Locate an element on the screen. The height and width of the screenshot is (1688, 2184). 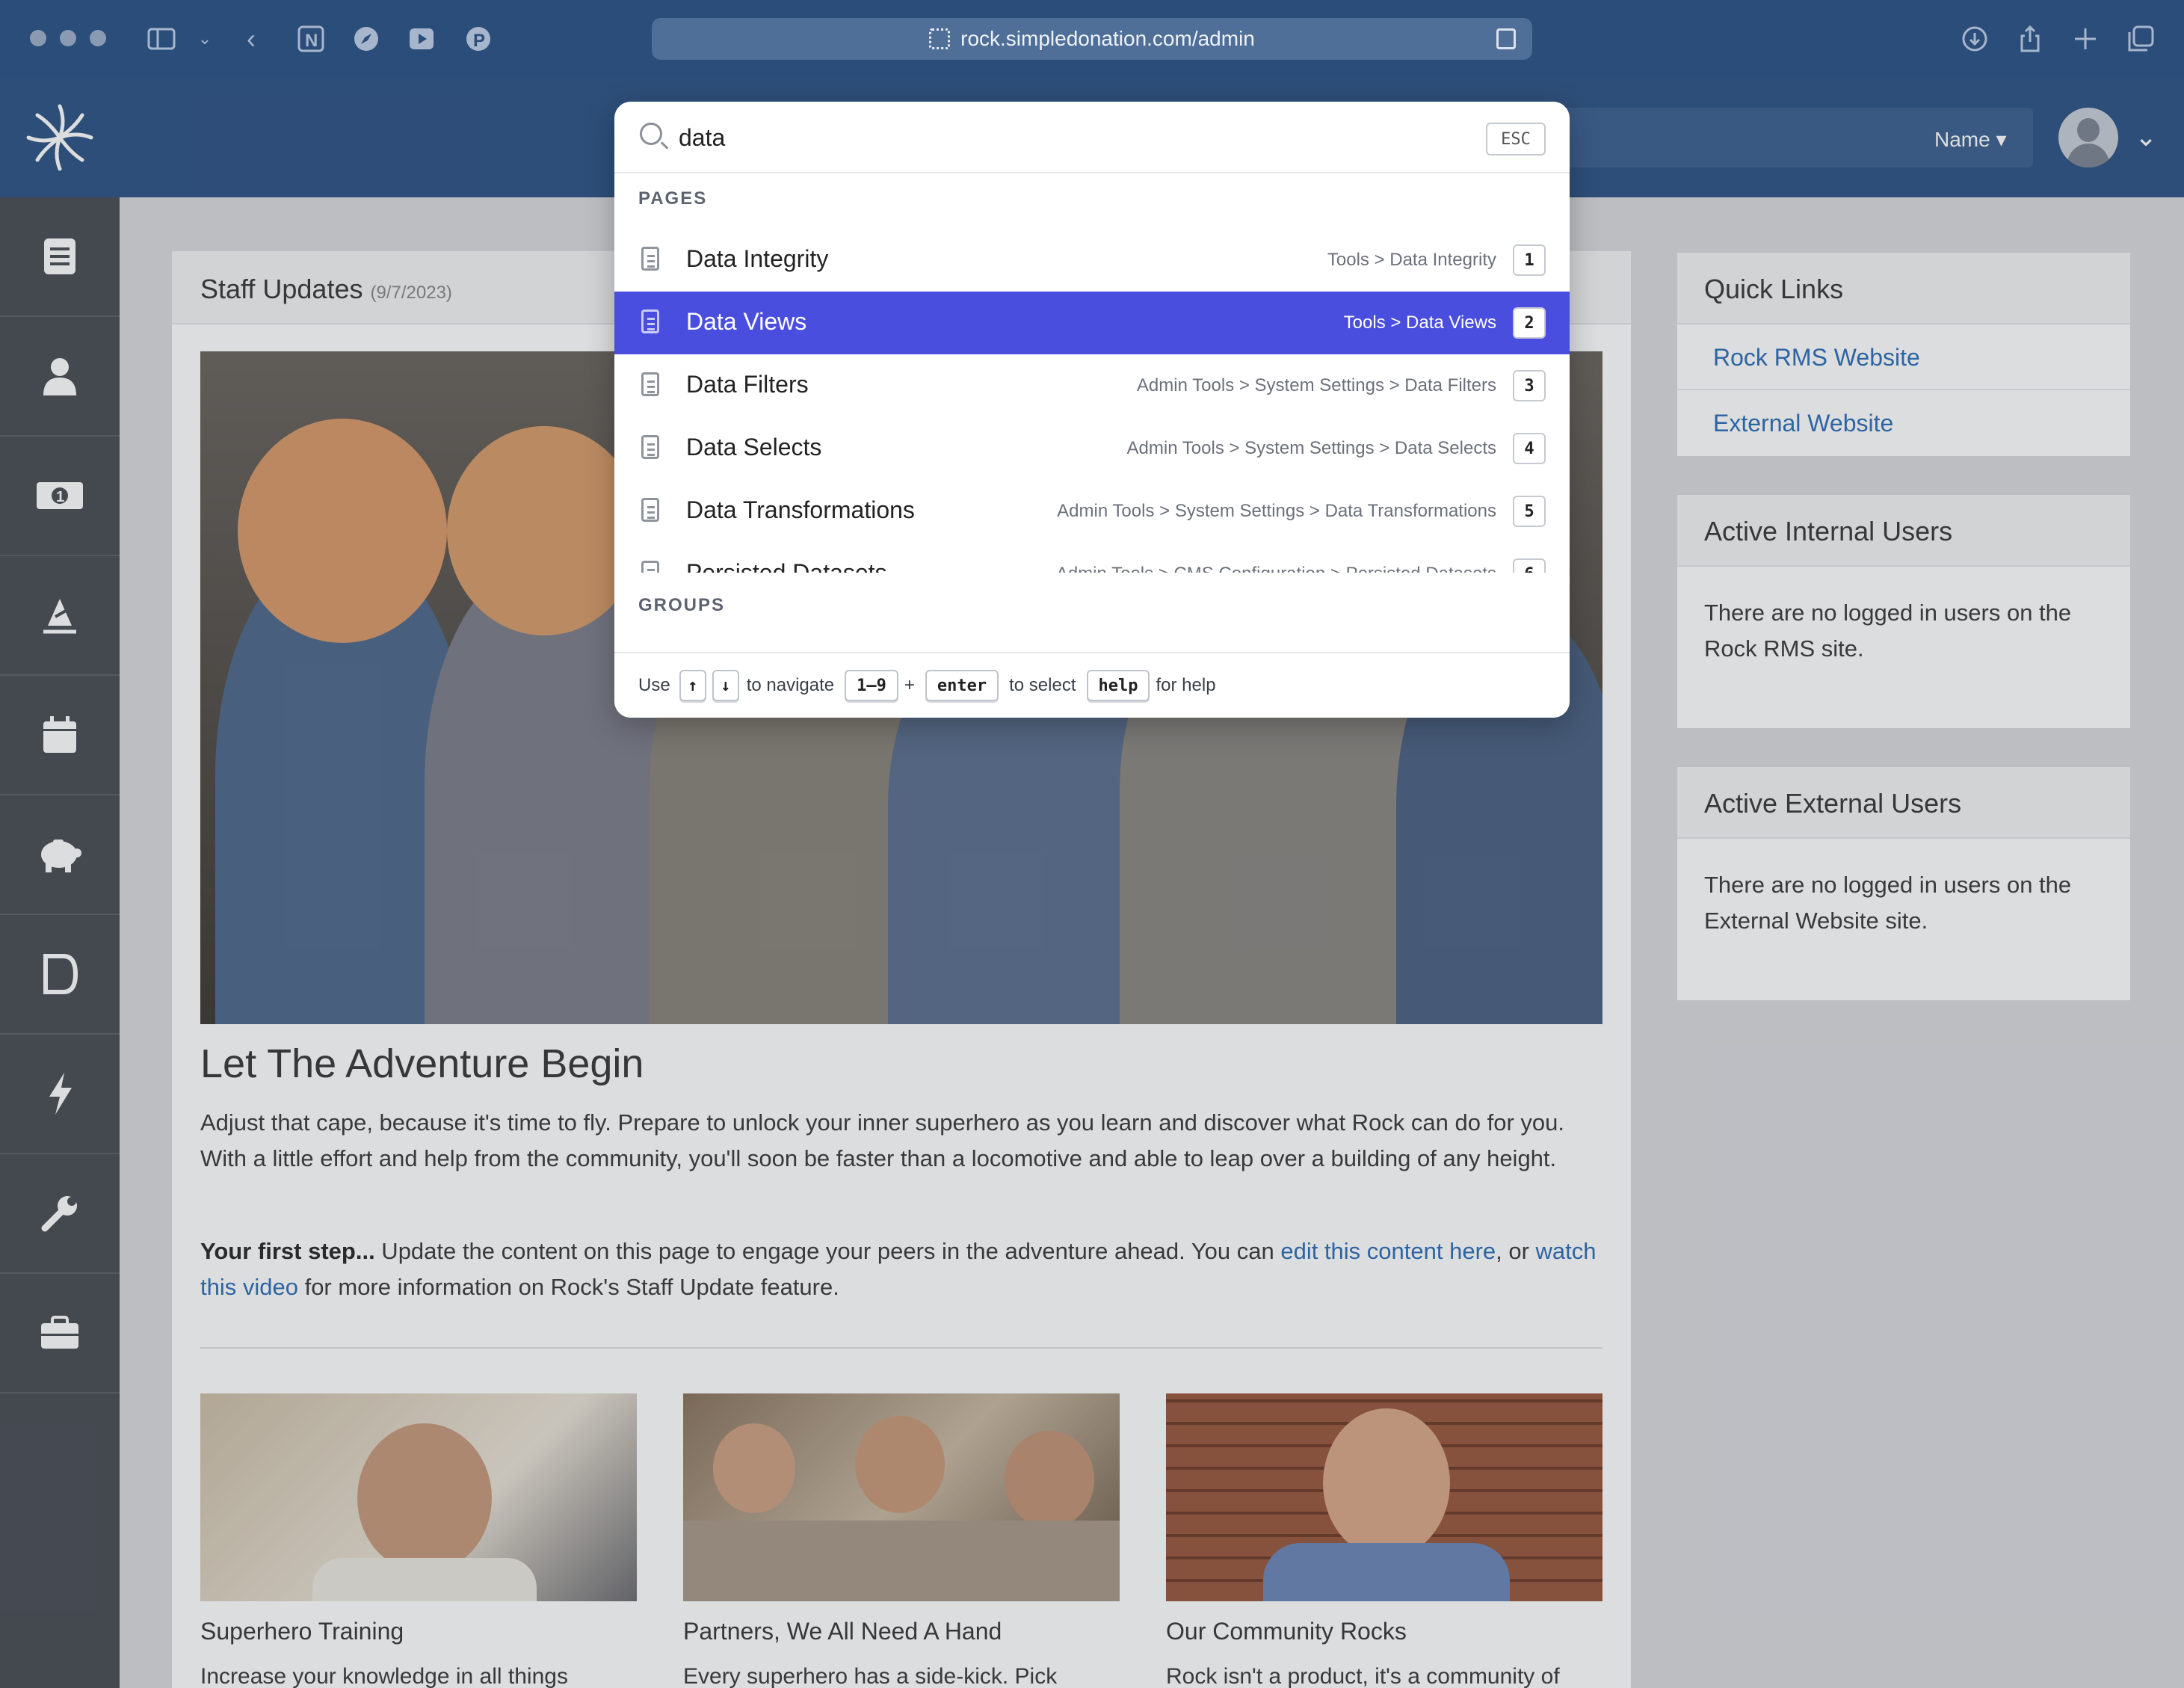
search-result-data-integrity: Data Integrity Tools > Data Integrity 1 is located at coordinates (1092, 260).